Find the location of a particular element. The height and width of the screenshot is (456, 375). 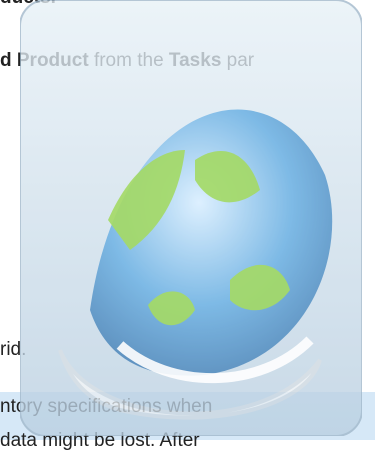

heading-fragment: ducts. is located at coordinates (28, 5).